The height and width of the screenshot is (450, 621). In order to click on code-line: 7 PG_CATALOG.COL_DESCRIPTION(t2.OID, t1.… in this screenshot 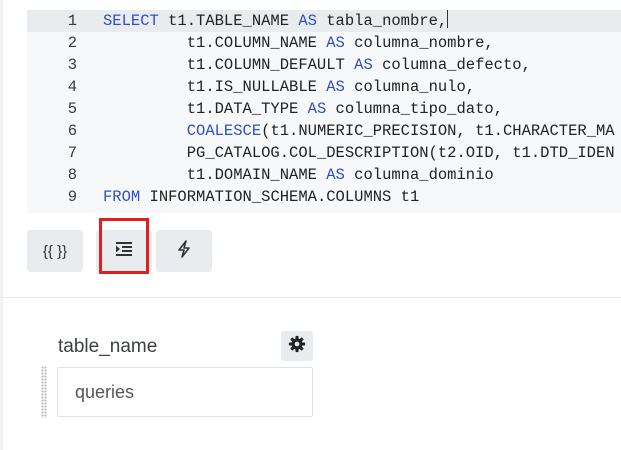, I will do `click(324, 153)`.